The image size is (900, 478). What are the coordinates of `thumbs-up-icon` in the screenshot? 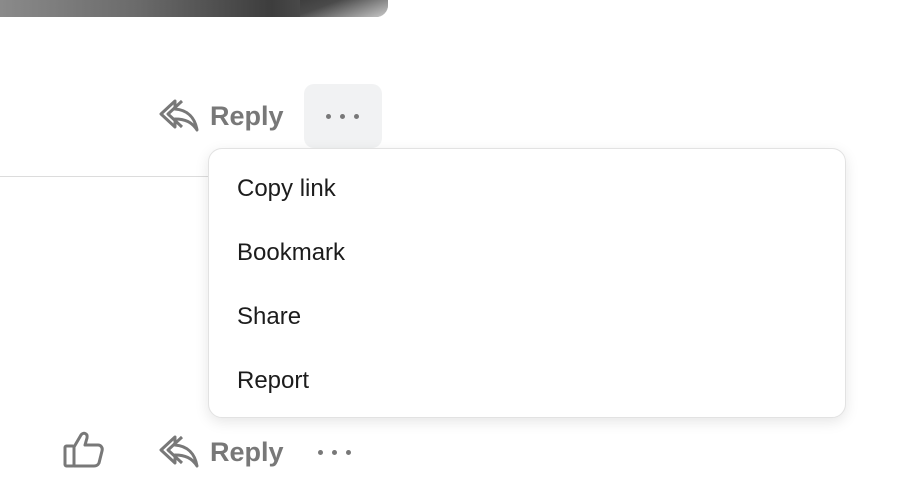 It's located at (84, 452).